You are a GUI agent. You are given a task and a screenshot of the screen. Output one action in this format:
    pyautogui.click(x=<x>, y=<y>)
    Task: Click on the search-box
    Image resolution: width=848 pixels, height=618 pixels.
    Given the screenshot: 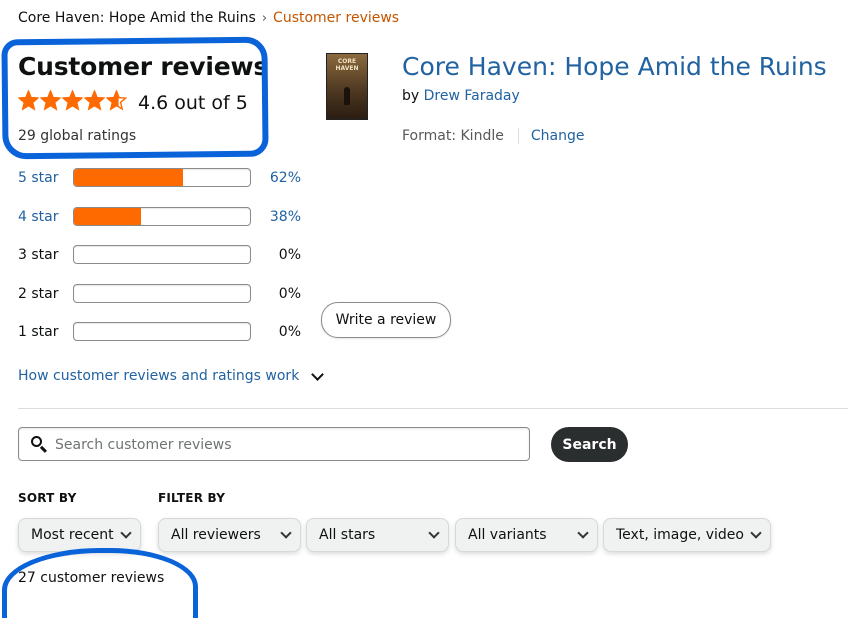 What is the action you would take?
    pyautogui.click(x=274, y=444)
    